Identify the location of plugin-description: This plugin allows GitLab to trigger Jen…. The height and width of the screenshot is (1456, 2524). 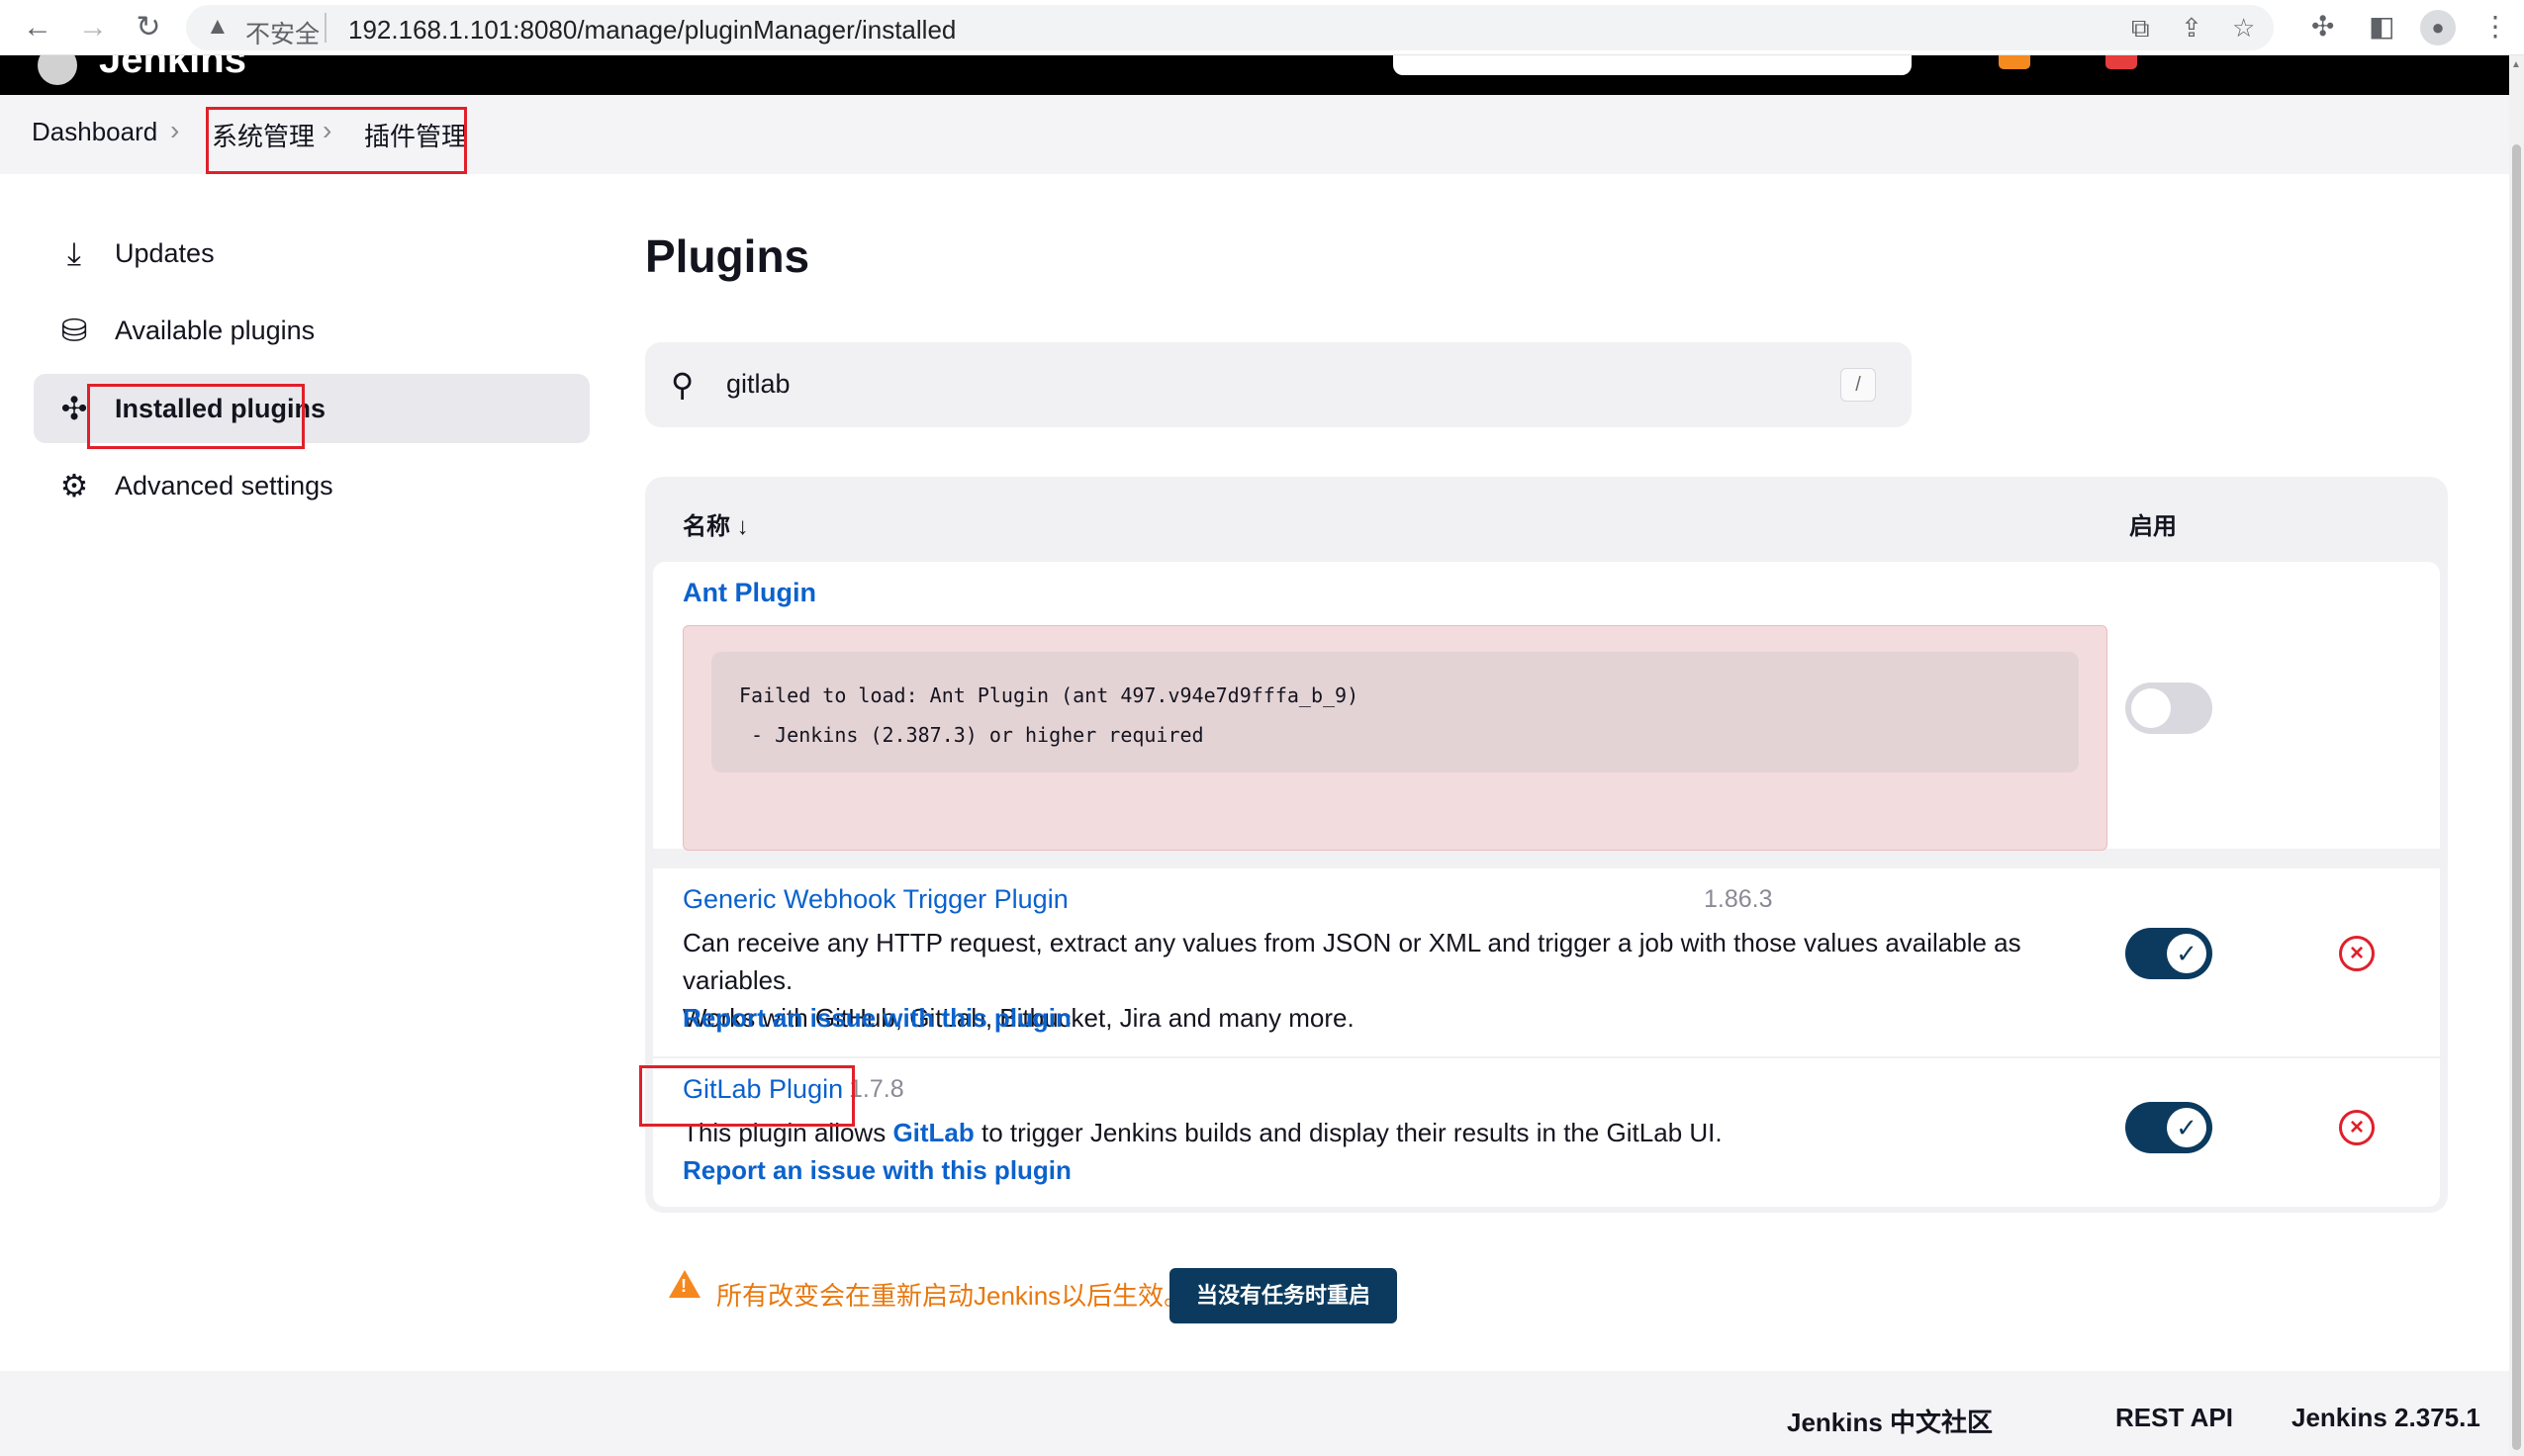
(1385, 1132).